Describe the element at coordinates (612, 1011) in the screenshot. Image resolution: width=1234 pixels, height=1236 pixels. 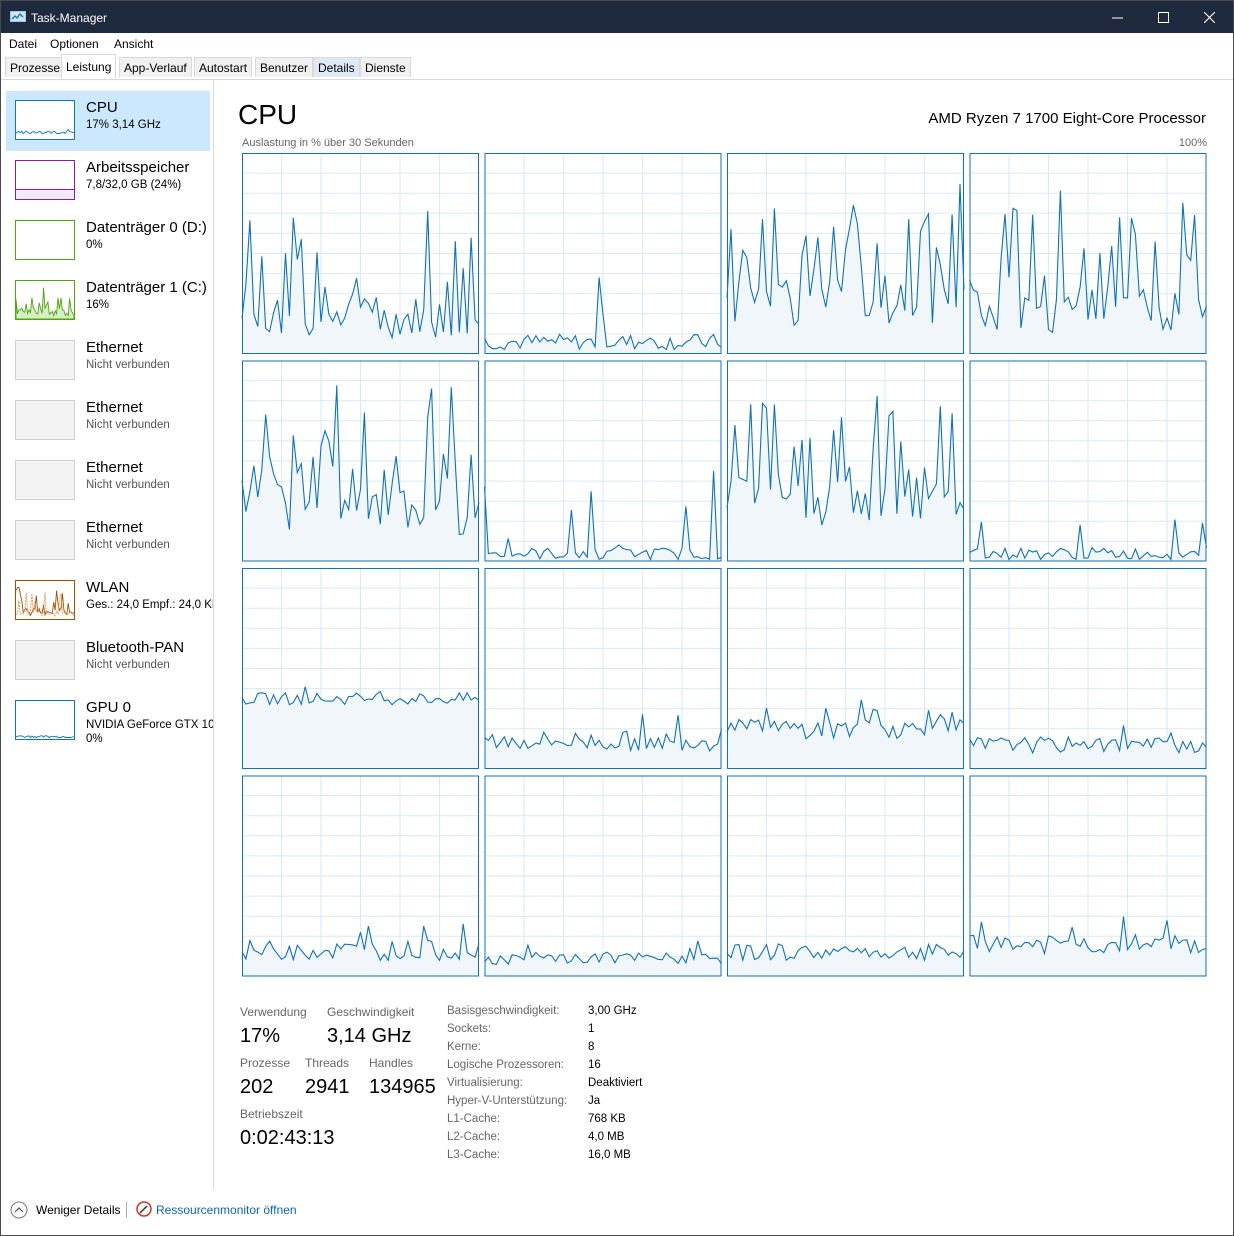
I see `detail-value: 3,00 GHz` at that location.